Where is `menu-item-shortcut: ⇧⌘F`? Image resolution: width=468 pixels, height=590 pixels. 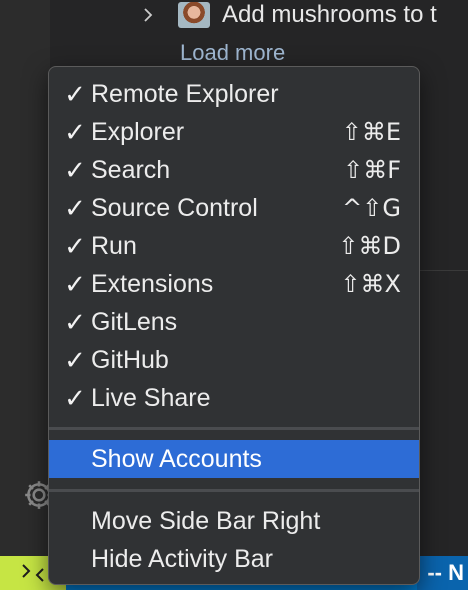 menu-item-shortcut: ⇧⌘F is located at coordinates (372, 170).